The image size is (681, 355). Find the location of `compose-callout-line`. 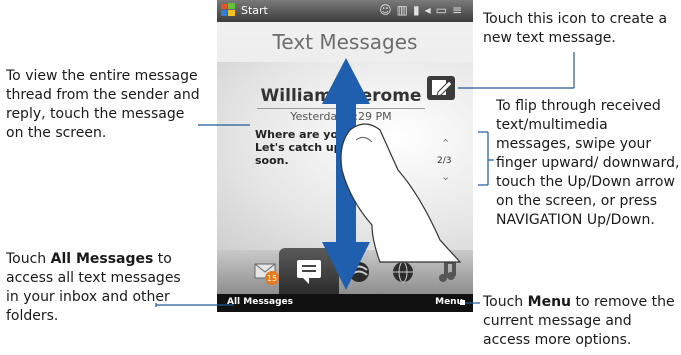

compose-callout-line is located at coordinates (516, 70).